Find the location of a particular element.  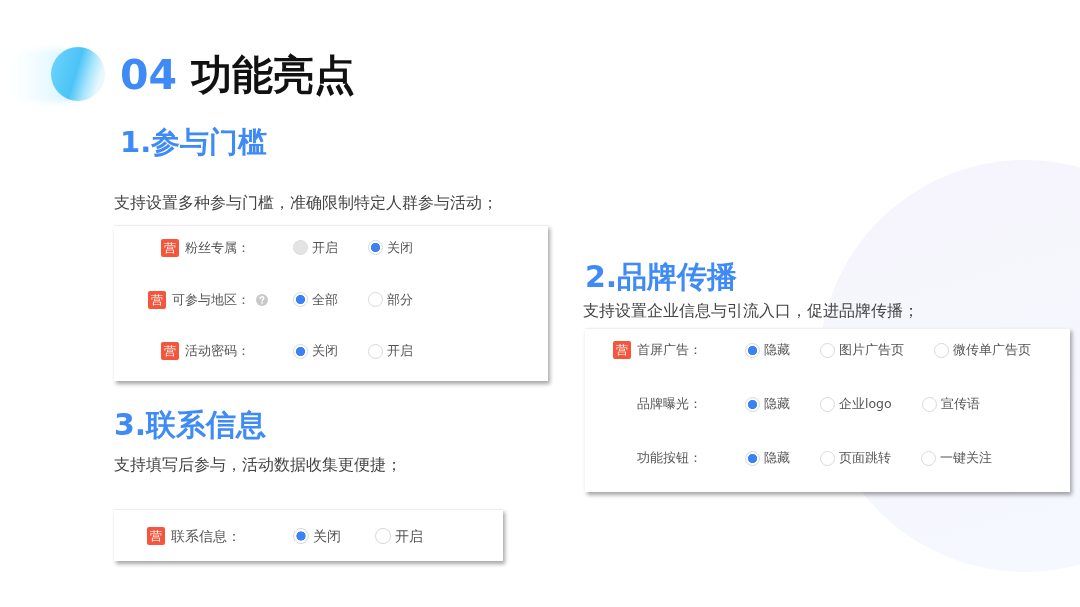

field-label: 首屏广告： is located at coordinates (669, 350).